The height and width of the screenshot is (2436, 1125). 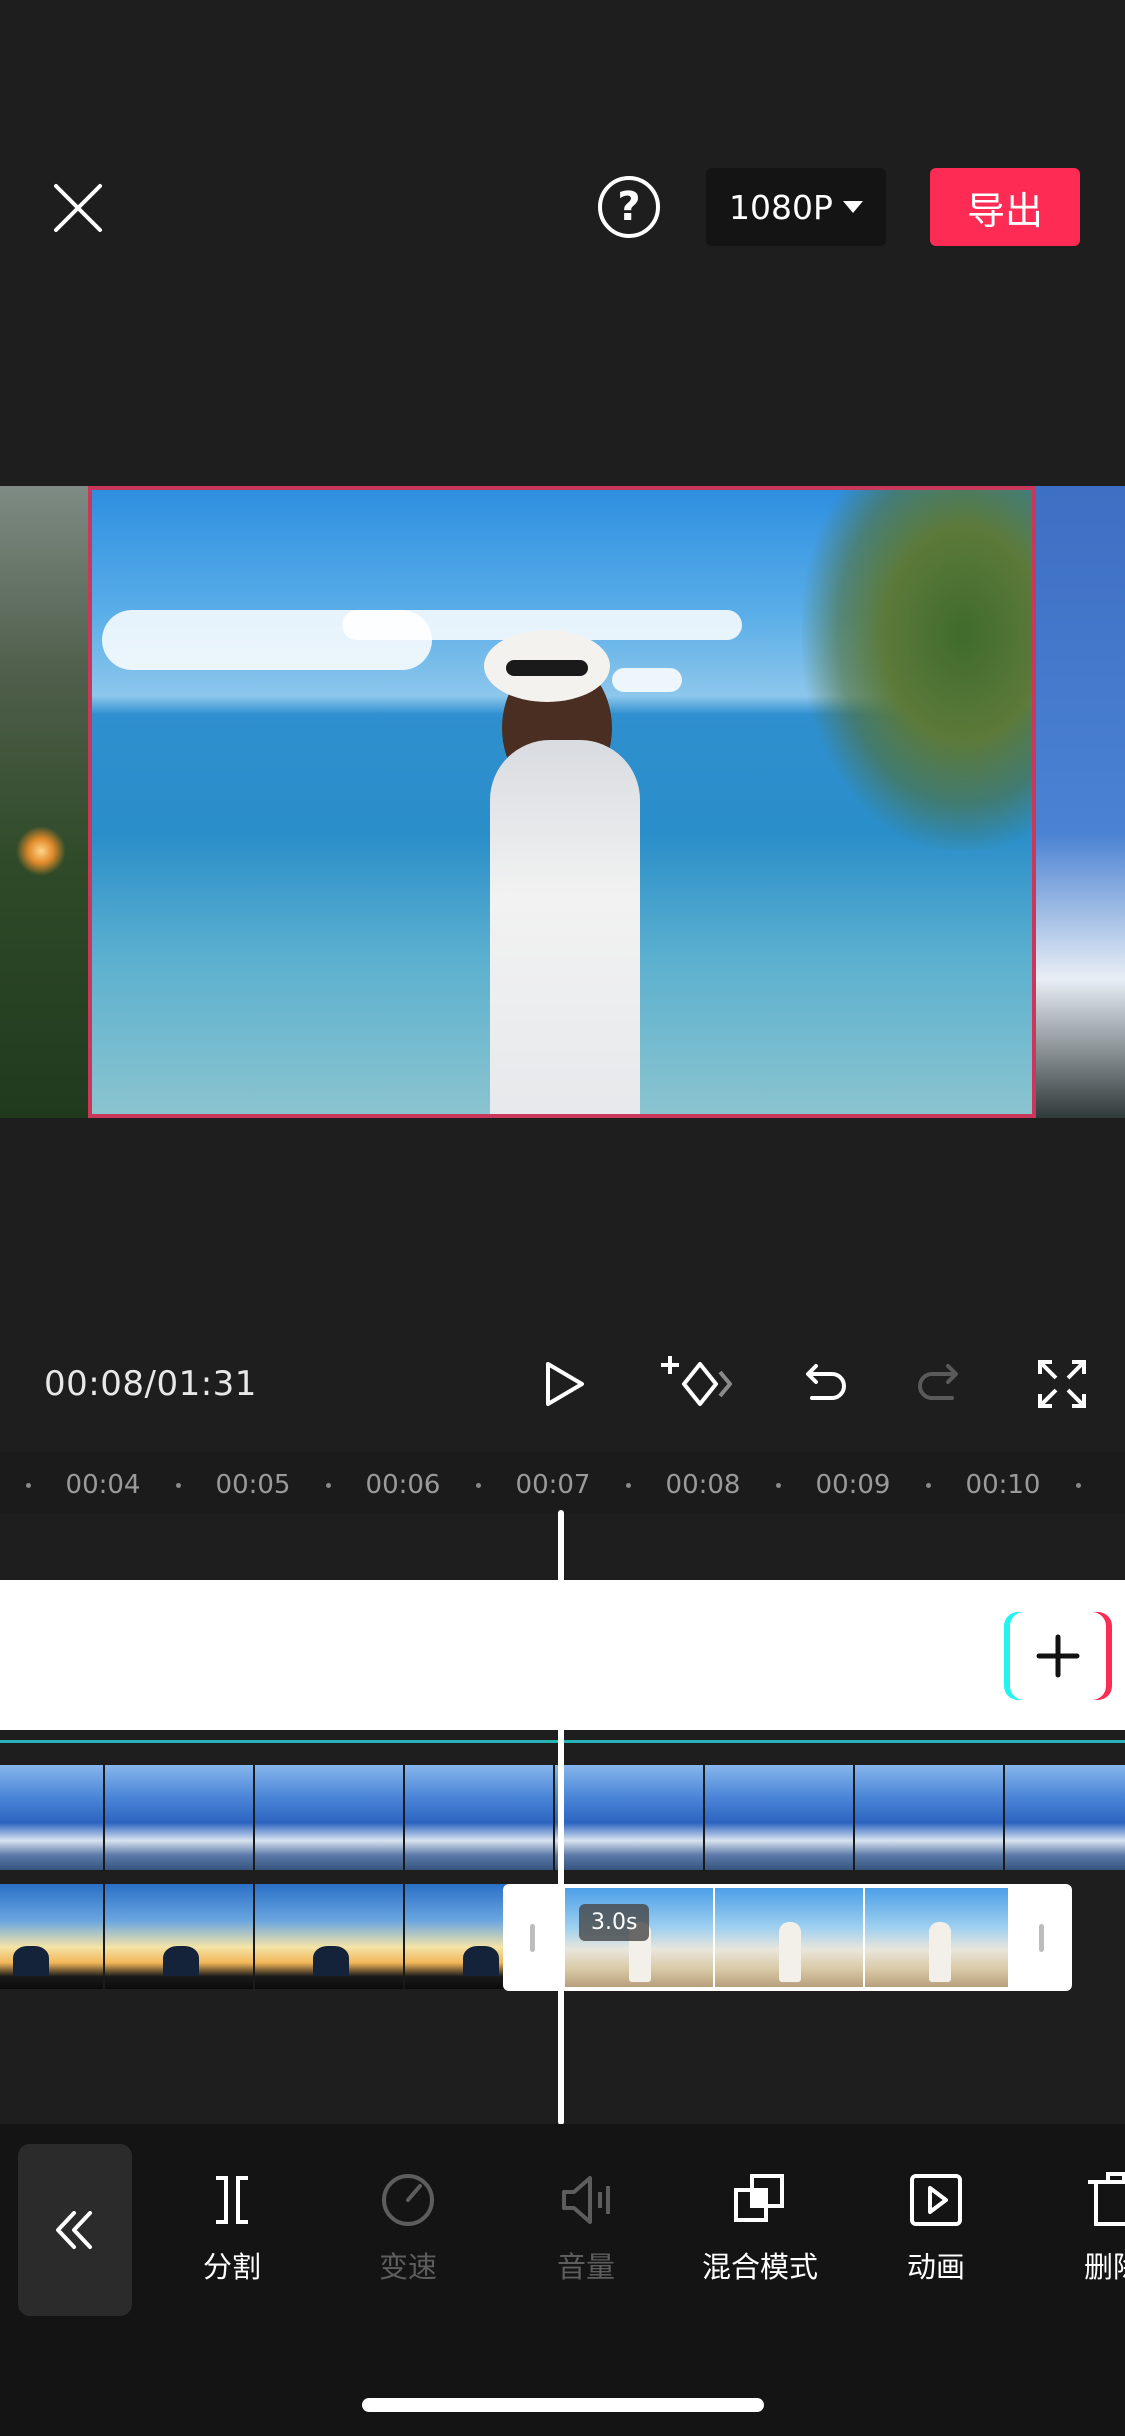 What do you see at coordinates (586, 2235) in the screenshot?
I see `tool-volume: 音量` at bounding box center [586, 2235].